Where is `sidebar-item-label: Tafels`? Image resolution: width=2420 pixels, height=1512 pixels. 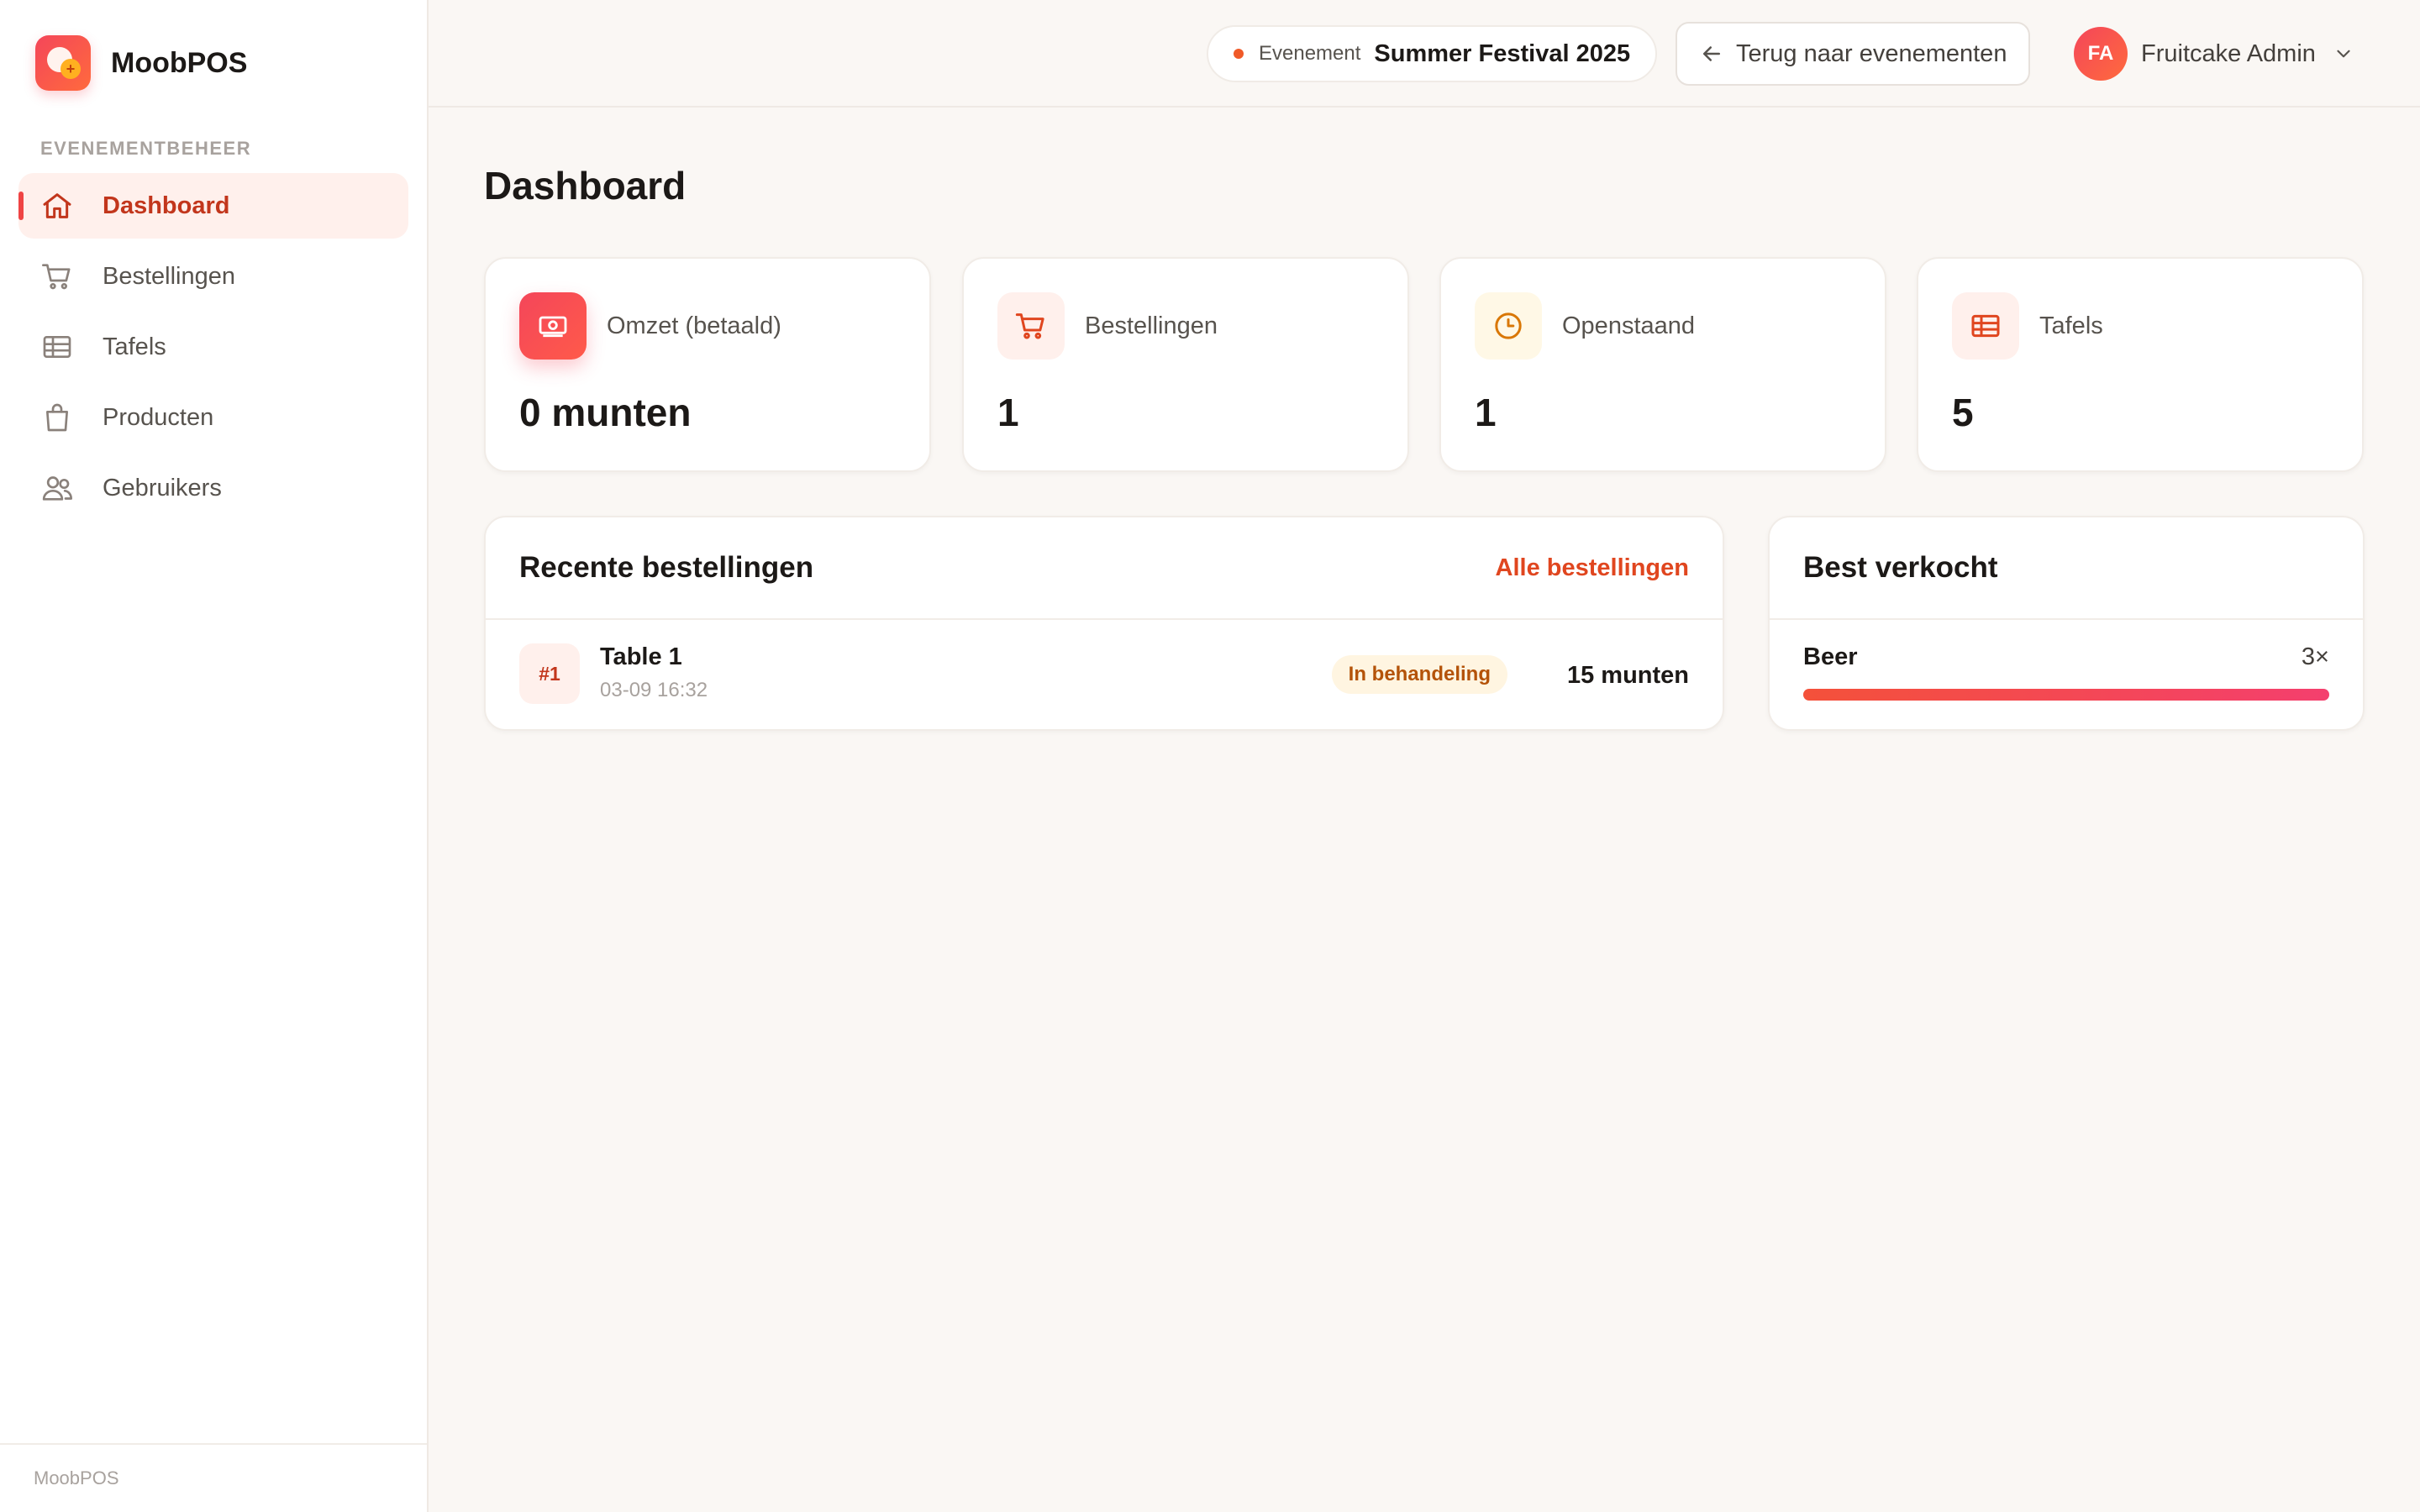 sidebar-item-label: Tafels is located at coordinates (134, 346).